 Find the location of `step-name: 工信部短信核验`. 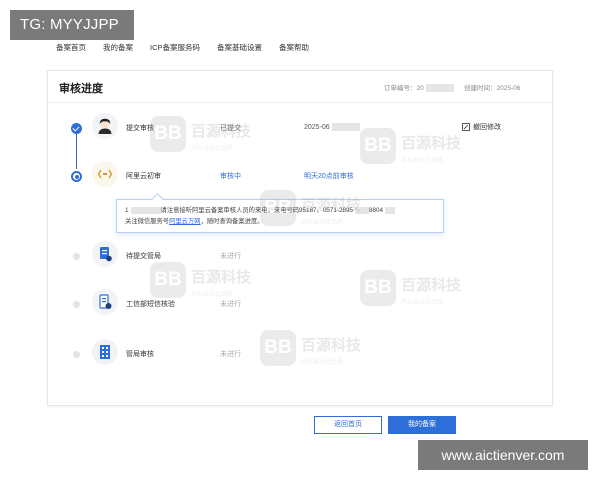

step-name: 工信部短信核验 is located at coordinates (150, 304).